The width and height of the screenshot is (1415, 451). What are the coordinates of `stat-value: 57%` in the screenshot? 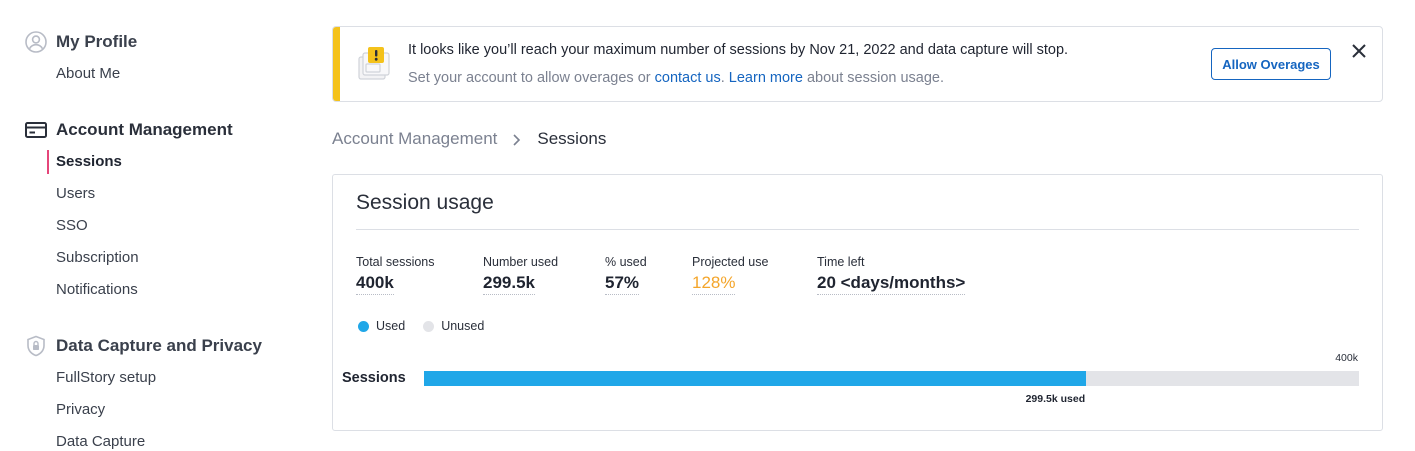 It's located at (622, 284).